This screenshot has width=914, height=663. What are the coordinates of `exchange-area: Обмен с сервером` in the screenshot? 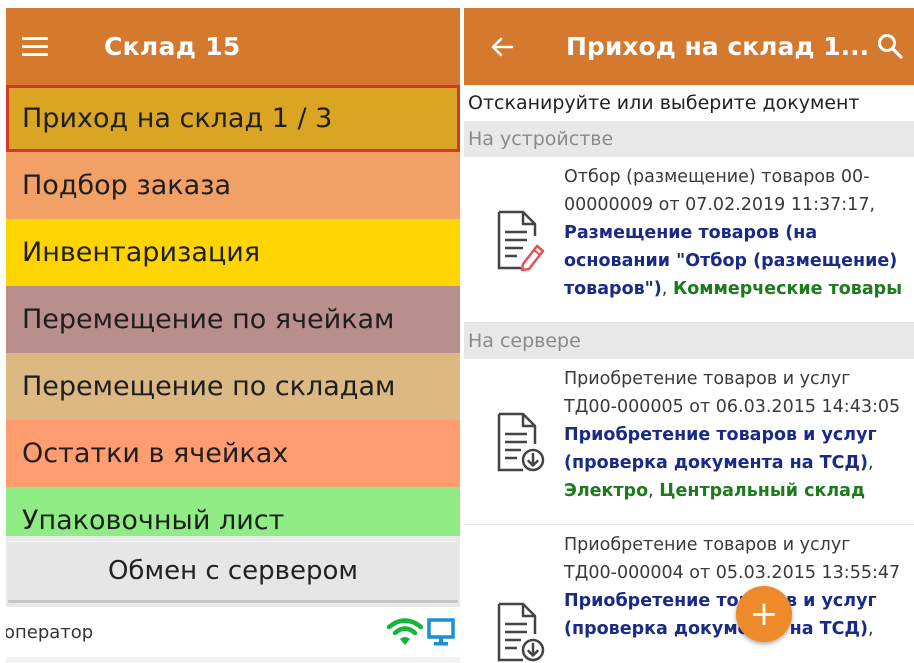 It's located at (233, 571).